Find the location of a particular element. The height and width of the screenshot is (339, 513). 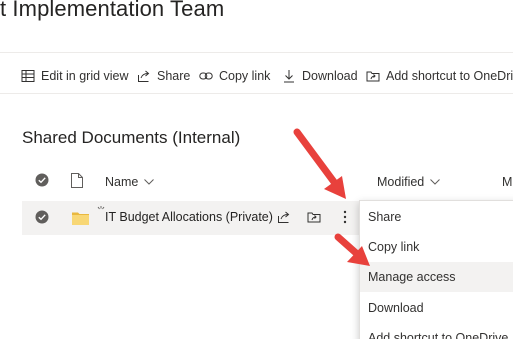

annotation-arrows is located at coordinates (331, 197).